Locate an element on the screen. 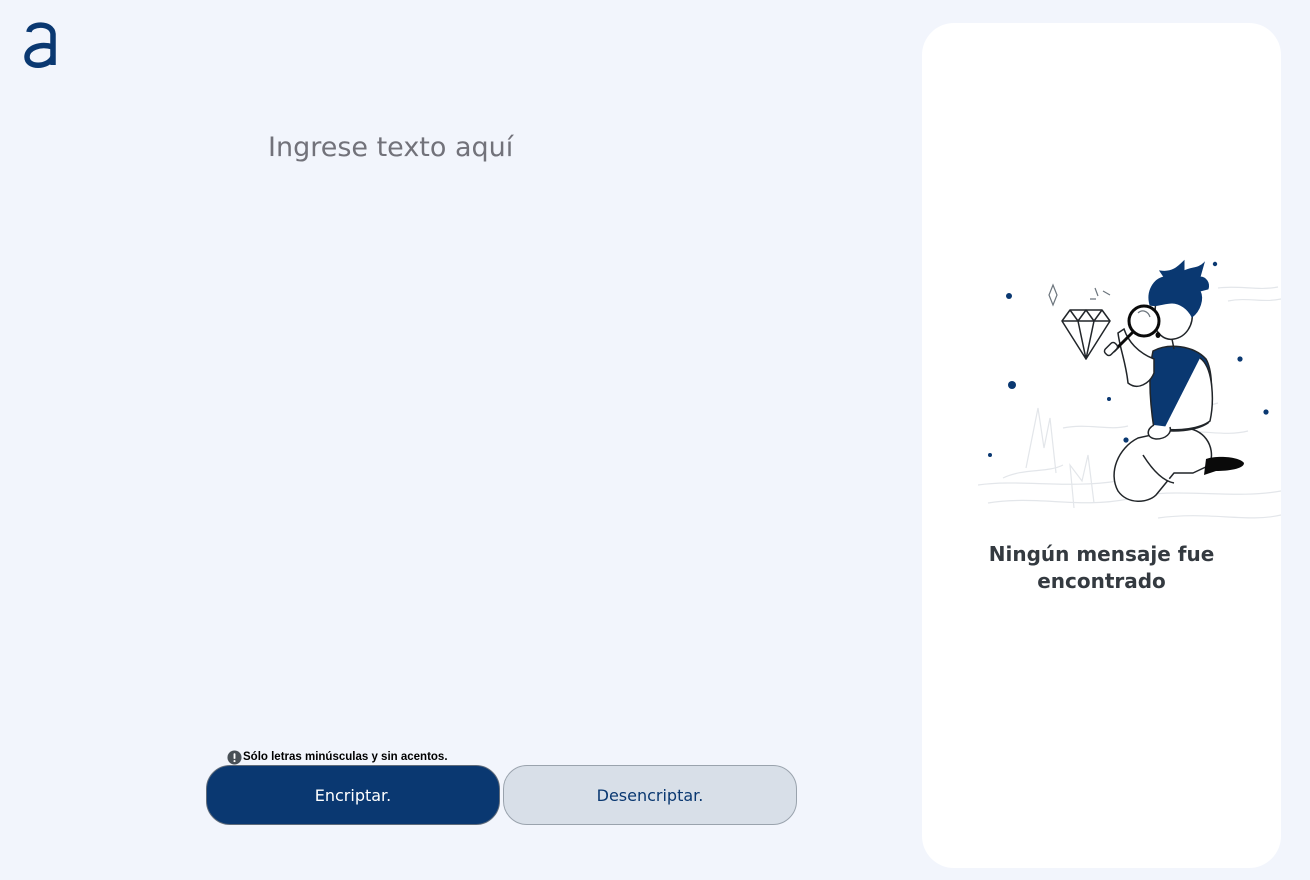 Image resolution: width=1310 pixels, height=880 pixels. encrypt-button: Encriptar. is located at coordinates (353, 795).